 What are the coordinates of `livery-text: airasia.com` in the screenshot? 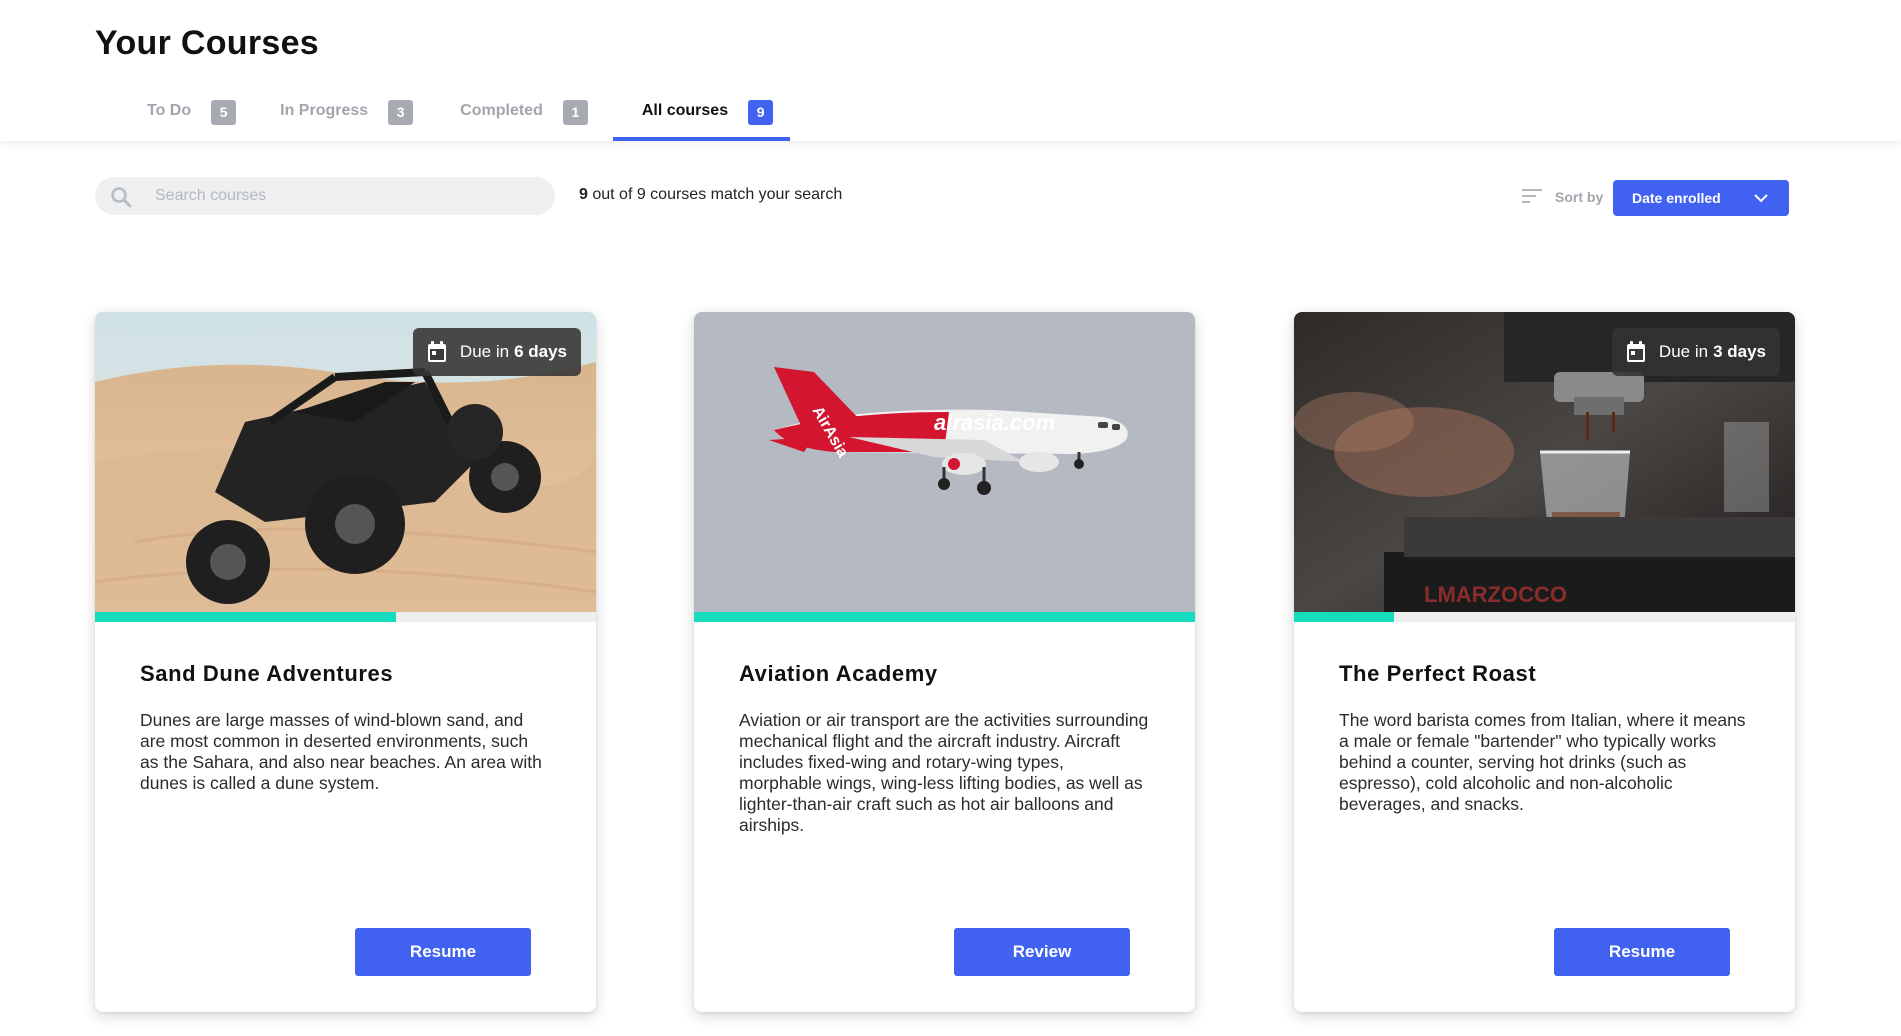 It's located at (994, 422).